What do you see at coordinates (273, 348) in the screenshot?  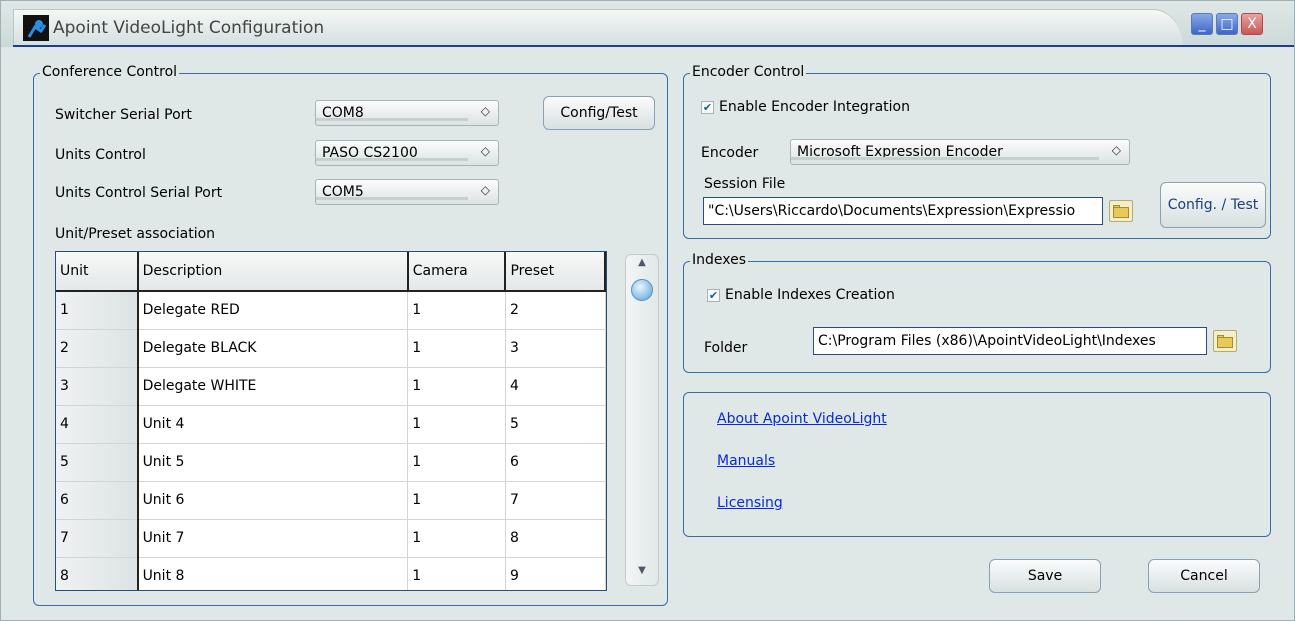 I see `description-cell: Delegate BLACK` at bounding box center [273, 348].